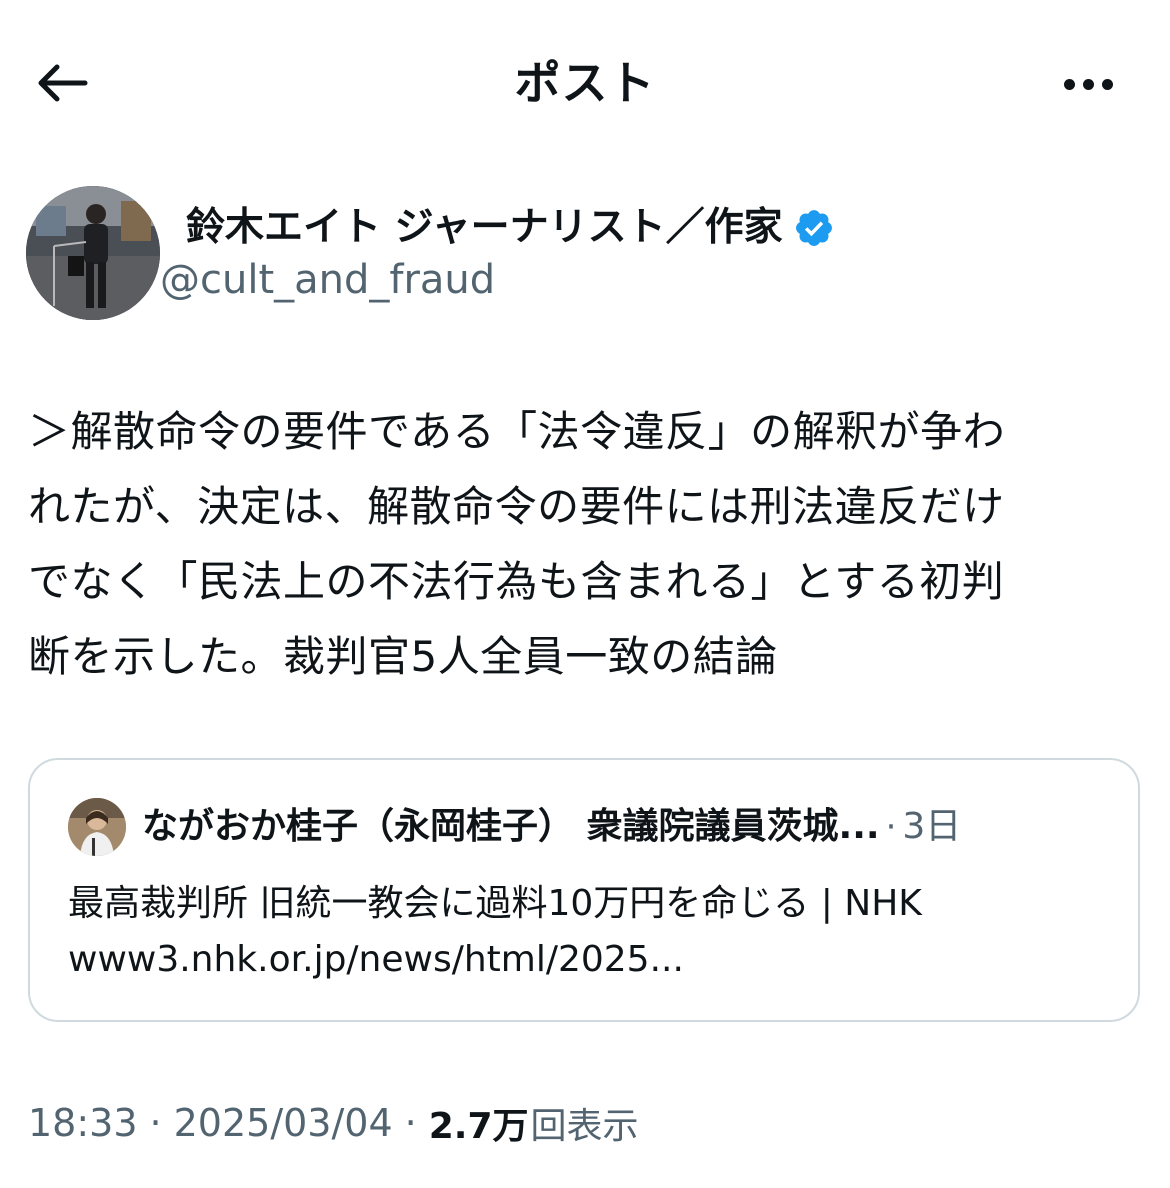 This screenshot has height=1188, width=1170. I want to click on post-meta: 18:33 · 2025/03/04 · 2.7万 回表示, so click(333, 1123).